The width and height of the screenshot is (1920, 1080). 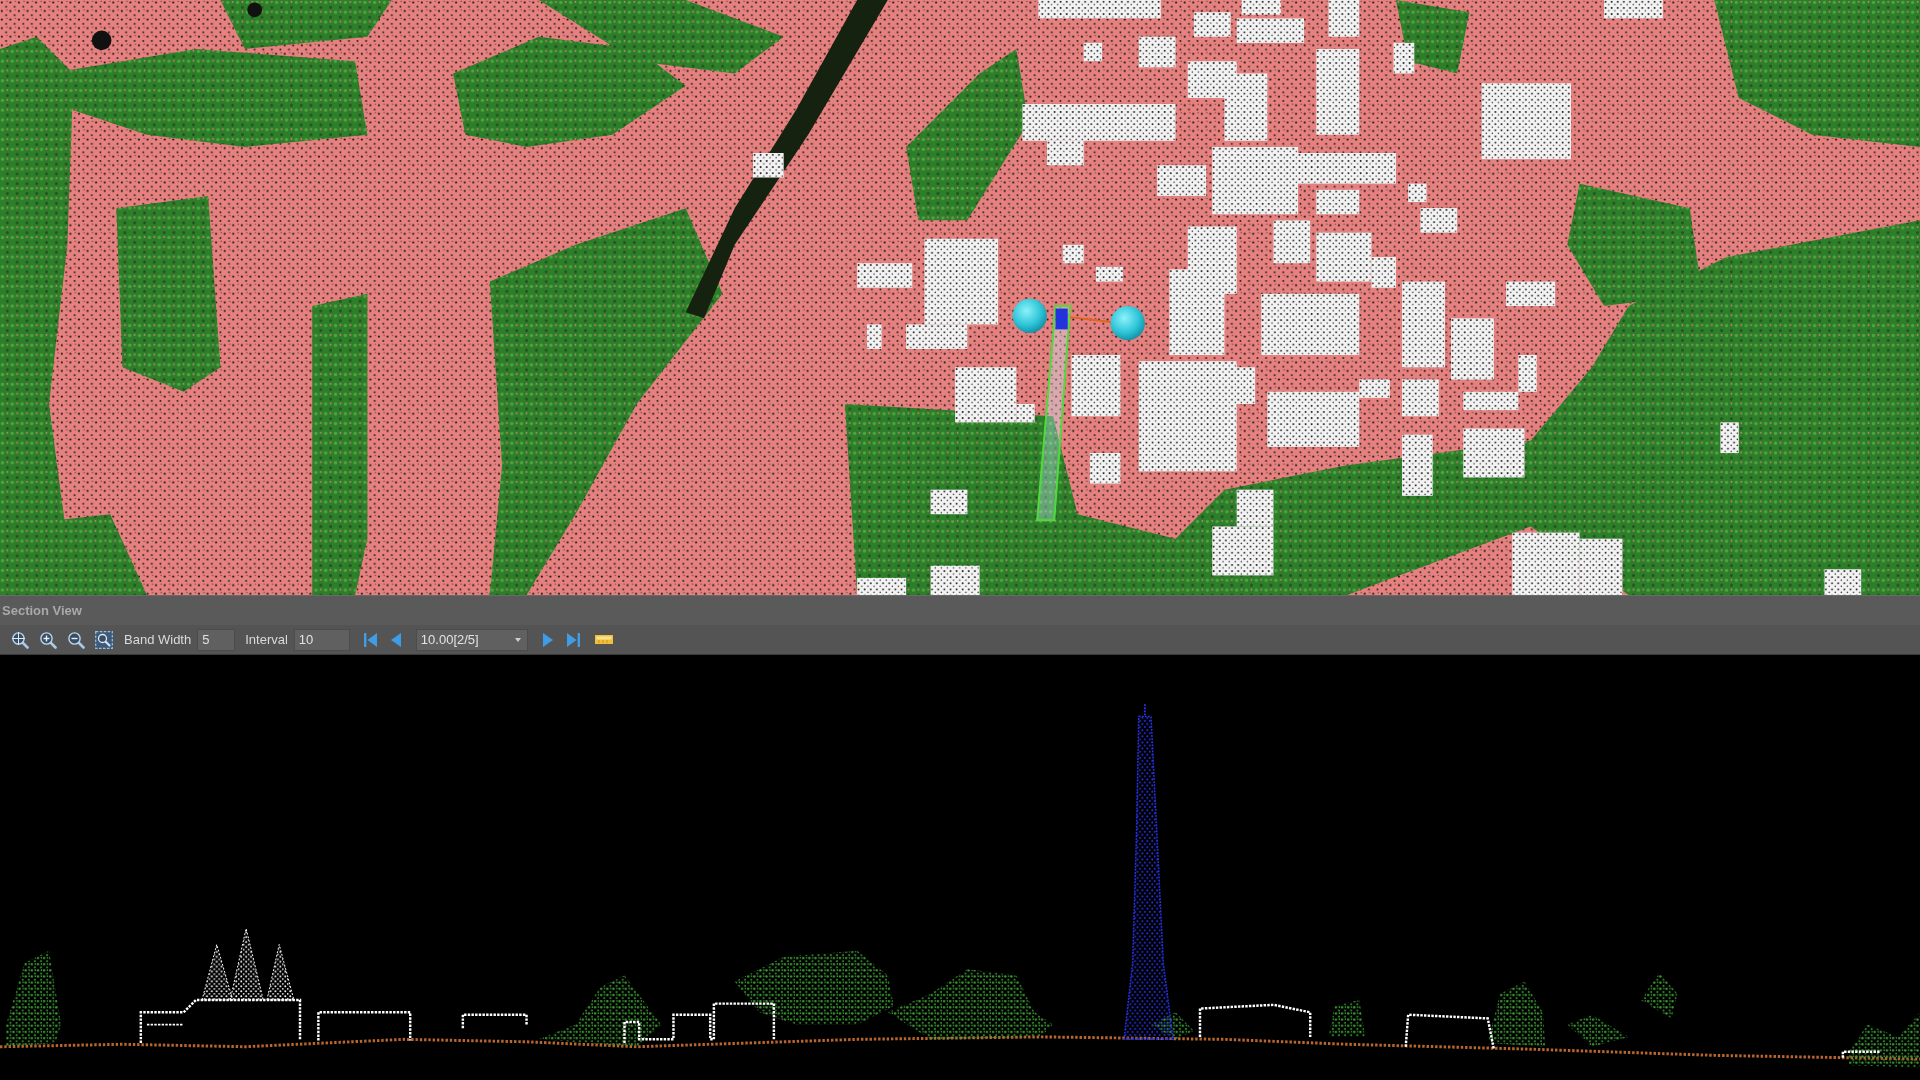 I want to click on skip-last-icon, so click(x=573, y=639).